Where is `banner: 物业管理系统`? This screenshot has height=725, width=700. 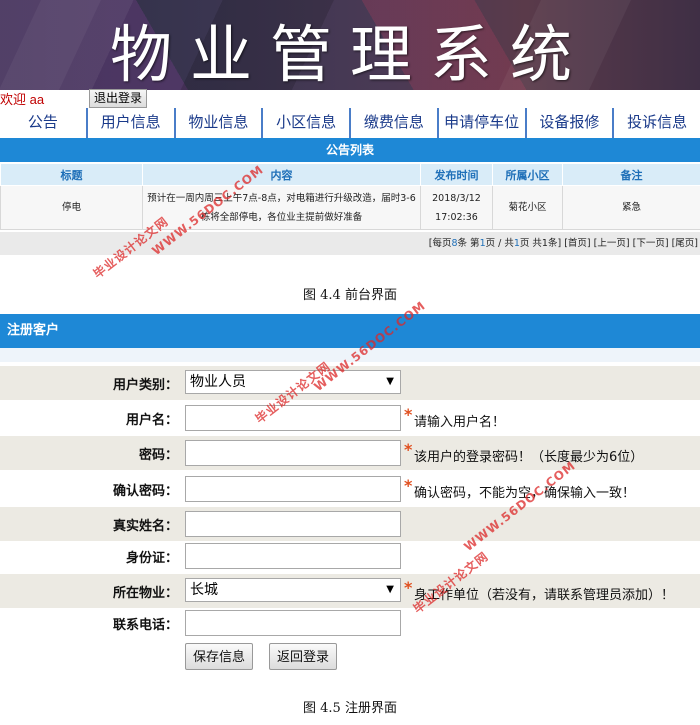
banner: 物业管理系统 is located at coordinates (350, 45).